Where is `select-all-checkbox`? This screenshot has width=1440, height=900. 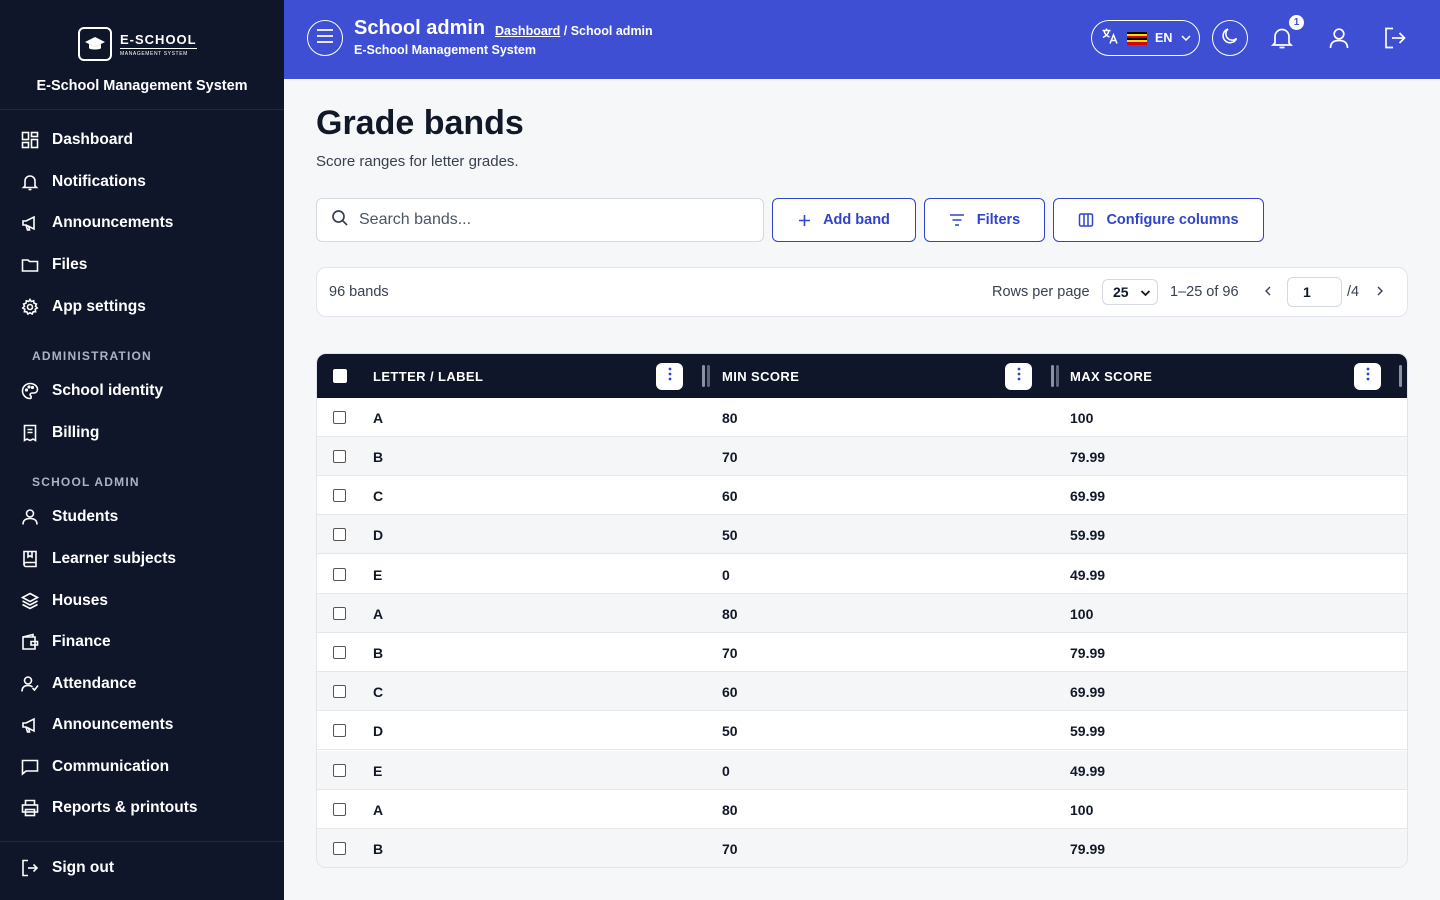 select-all-checkbox is located at coordinates (340, 376).